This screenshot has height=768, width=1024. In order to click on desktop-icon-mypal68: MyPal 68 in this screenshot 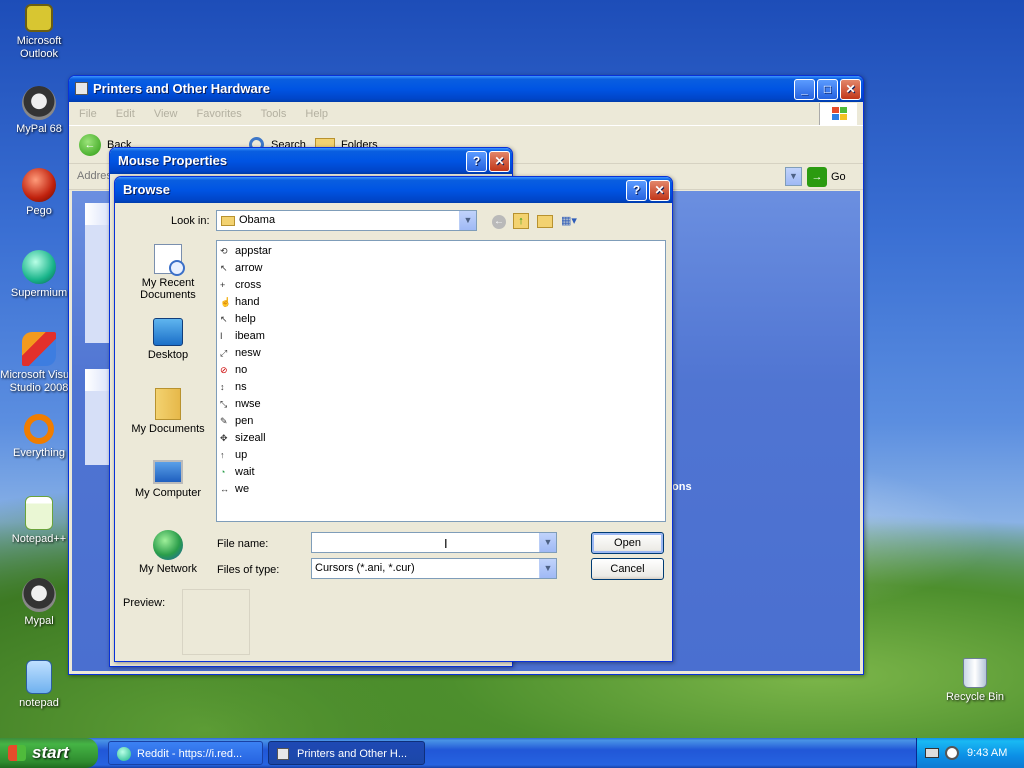, I will do `click(39, 111)`.